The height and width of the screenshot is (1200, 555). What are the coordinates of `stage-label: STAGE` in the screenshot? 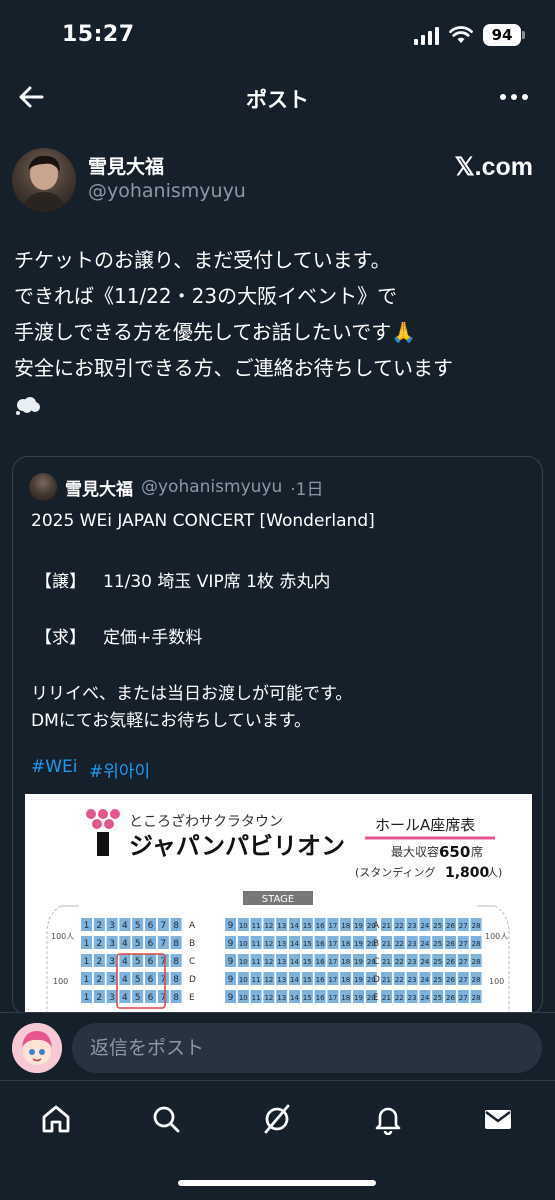 It's located at (278, 899).